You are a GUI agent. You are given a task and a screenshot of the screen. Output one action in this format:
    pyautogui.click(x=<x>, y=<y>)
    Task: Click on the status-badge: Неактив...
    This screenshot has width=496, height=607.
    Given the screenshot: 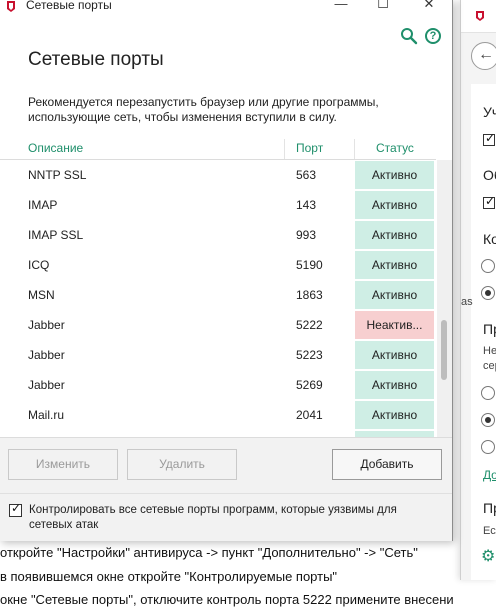 What is the action you would take?
    pyautogui.click(x=394, y=325)
    